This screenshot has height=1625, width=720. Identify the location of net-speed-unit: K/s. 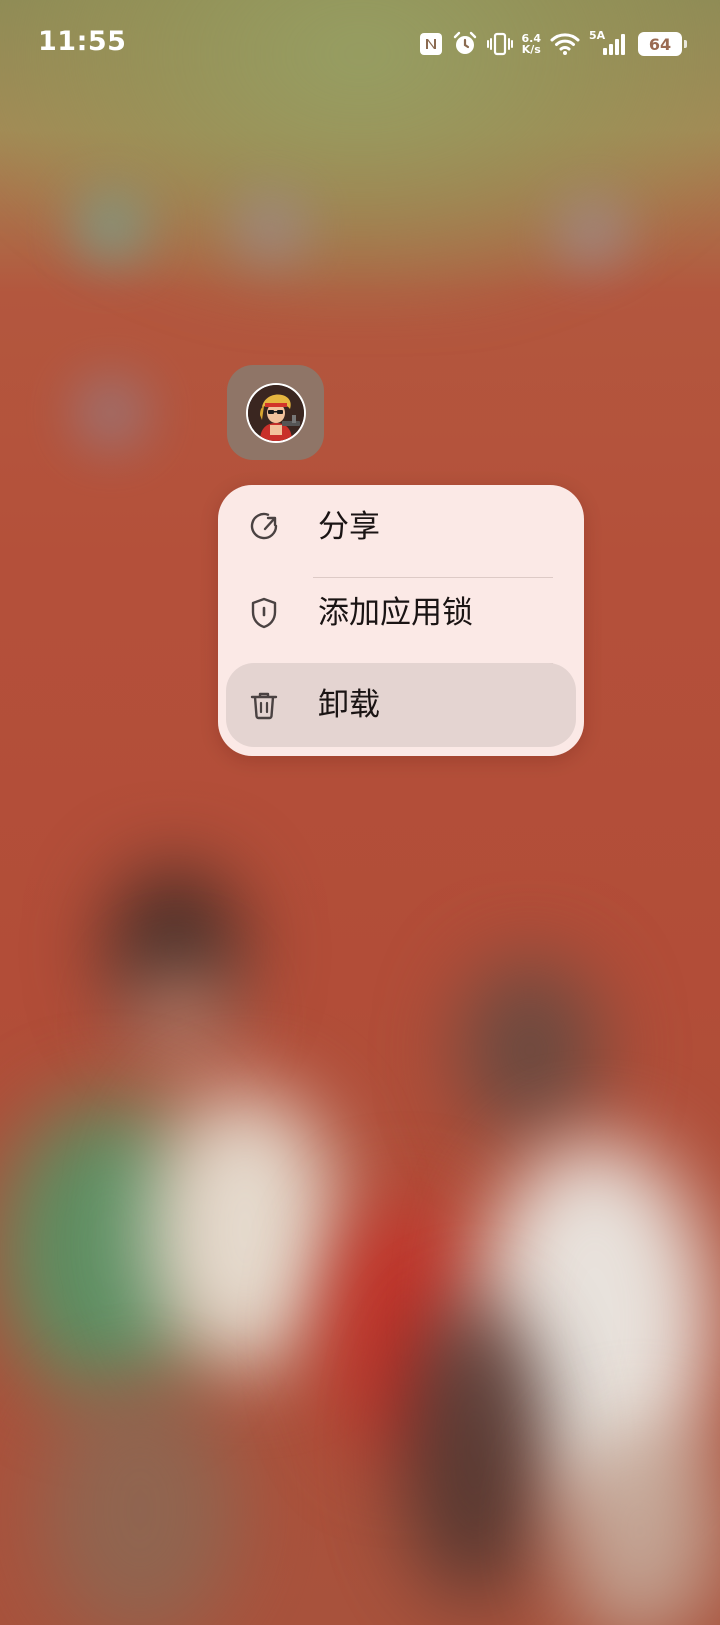
(531, 49).